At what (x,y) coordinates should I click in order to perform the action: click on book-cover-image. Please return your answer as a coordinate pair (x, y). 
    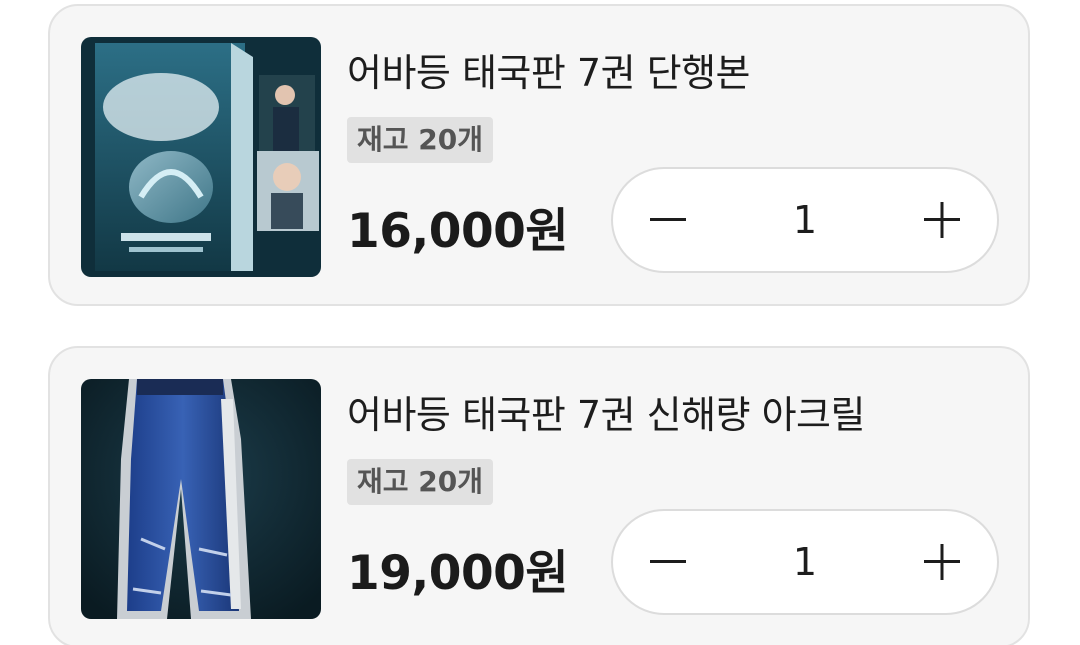
    Looking at the image, I should click on (201, 157).